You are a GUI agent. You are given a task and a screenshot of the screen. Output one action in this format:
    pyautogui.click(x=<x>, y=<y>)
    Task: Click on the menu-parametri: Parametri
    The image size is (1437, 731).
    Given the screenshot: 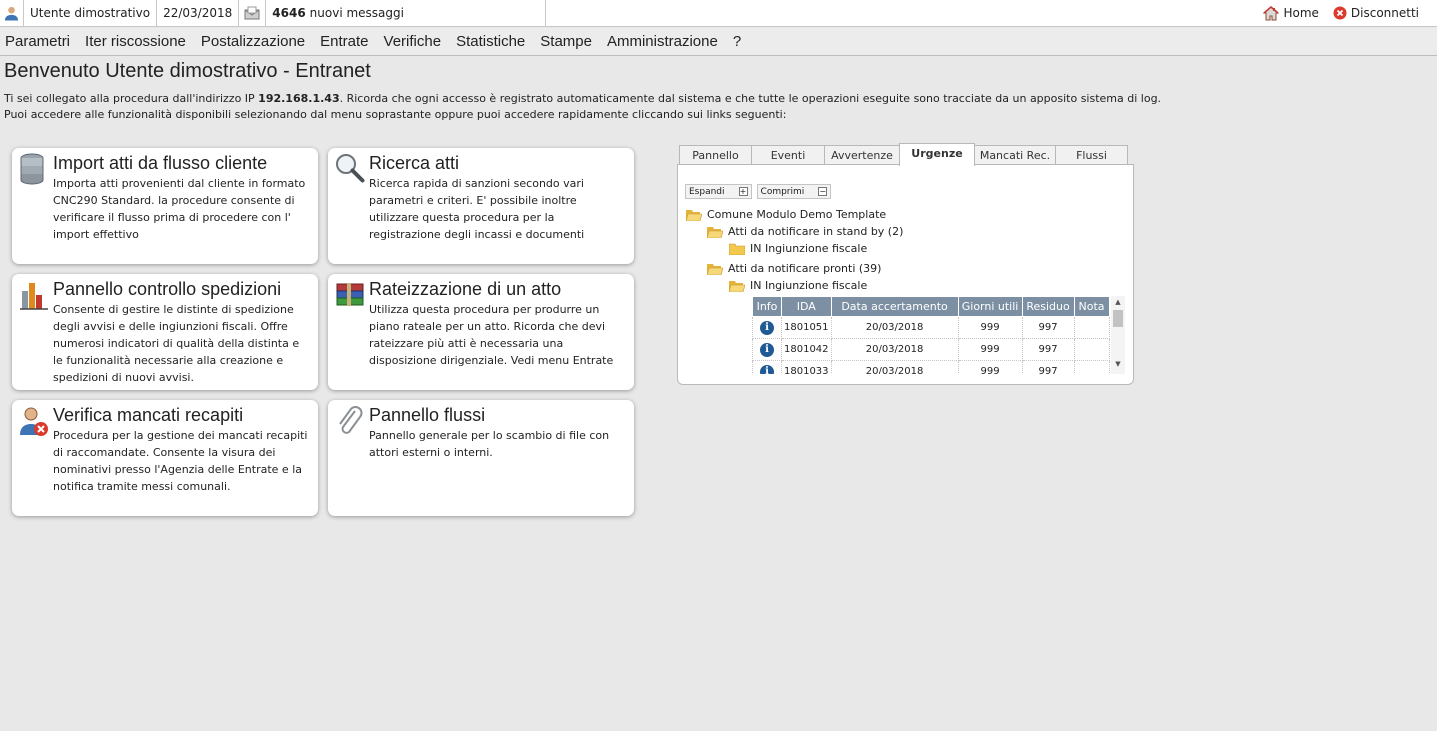 What is the action you would take?
    pyautogui.click(x=37, y=41)
    